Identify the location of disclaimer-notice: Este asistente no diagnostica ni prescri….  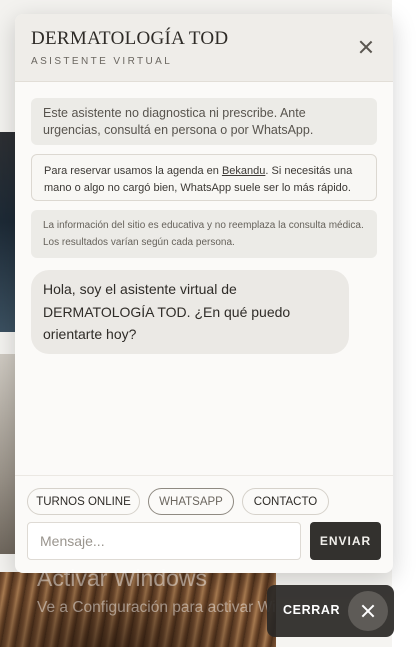
(204, 121).